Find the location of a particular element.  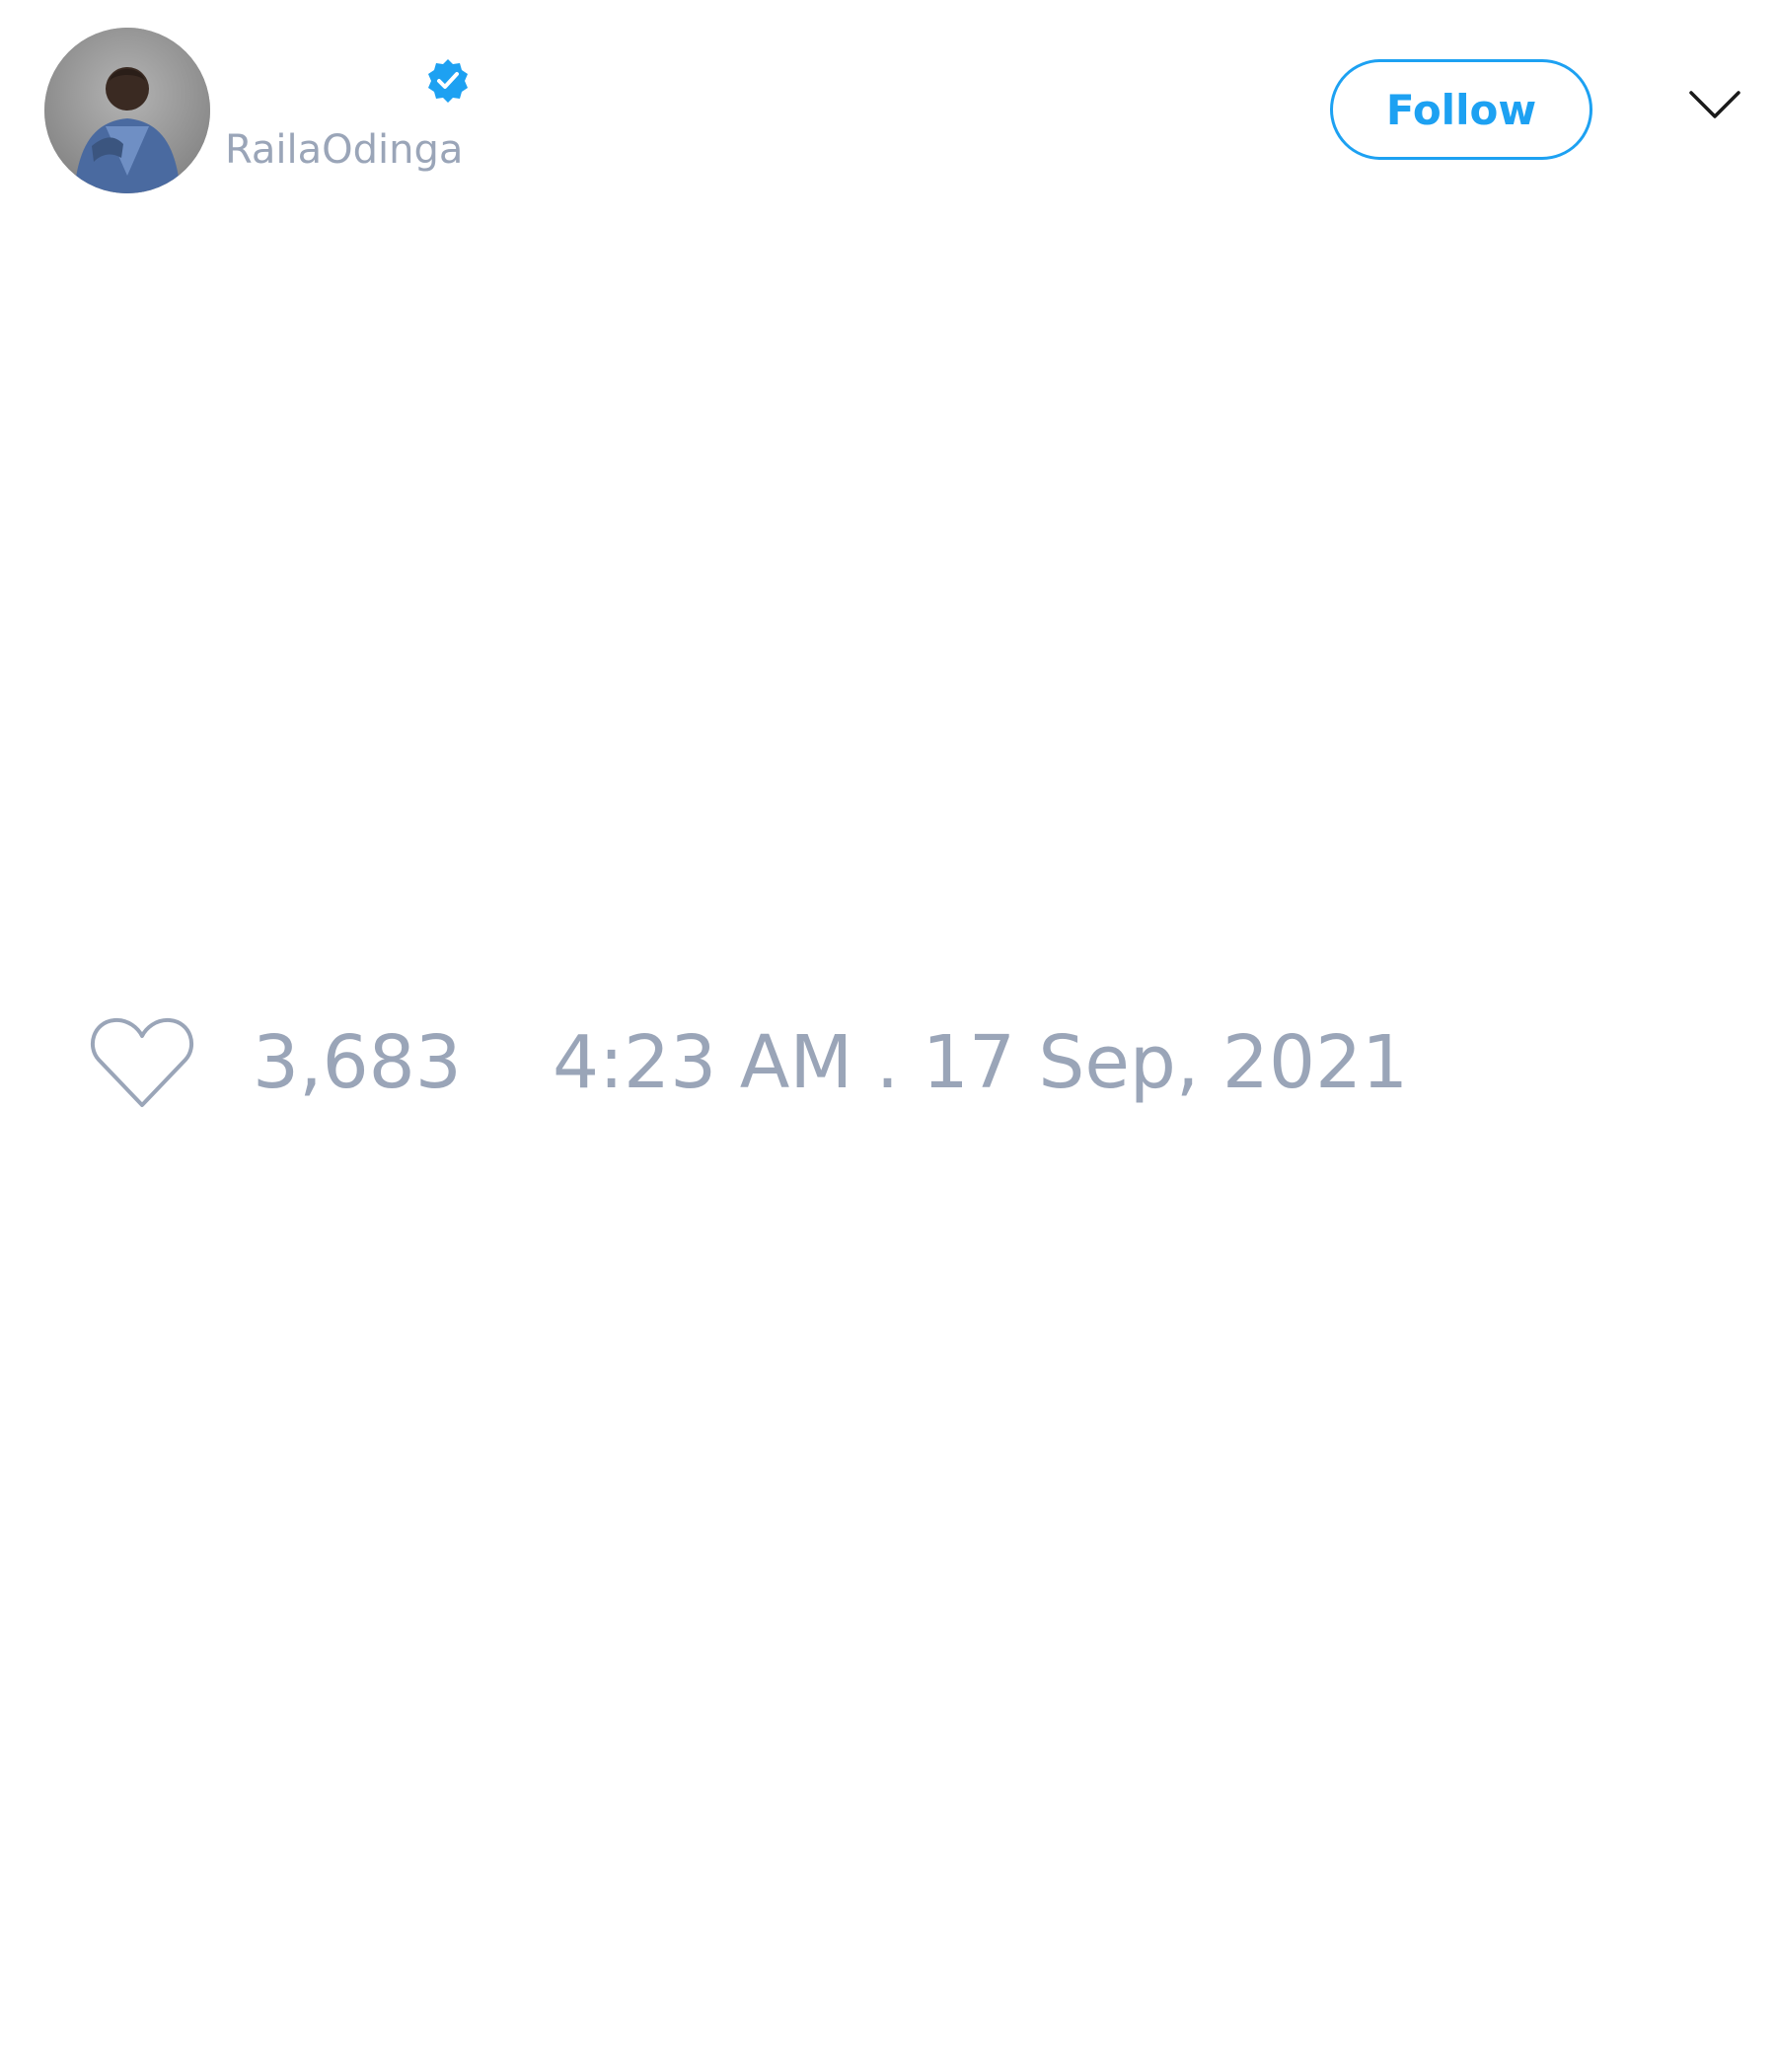

person-avatar-icon is located at coordinates (127, 111).